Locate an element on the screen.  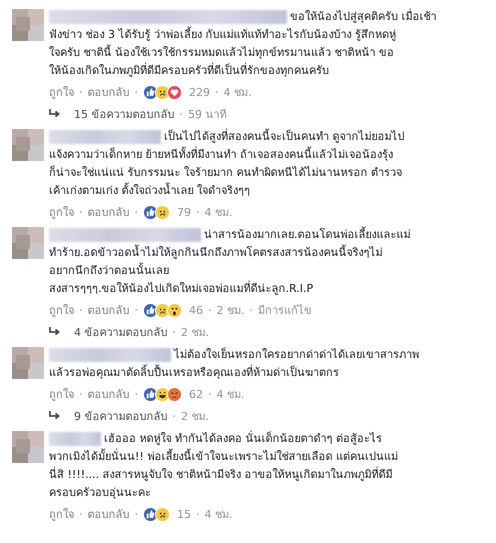
blurred-name is located at coordinates (75, 439).